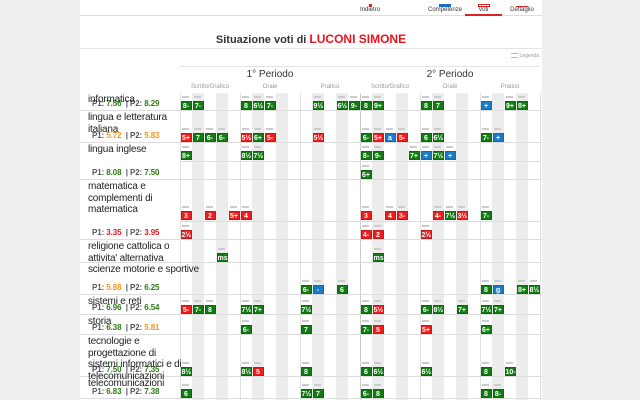  What do you see at coordinates (483, 10) in the screenshot?
I see `nav-voti: Voti` at bounding box center [483, 10].